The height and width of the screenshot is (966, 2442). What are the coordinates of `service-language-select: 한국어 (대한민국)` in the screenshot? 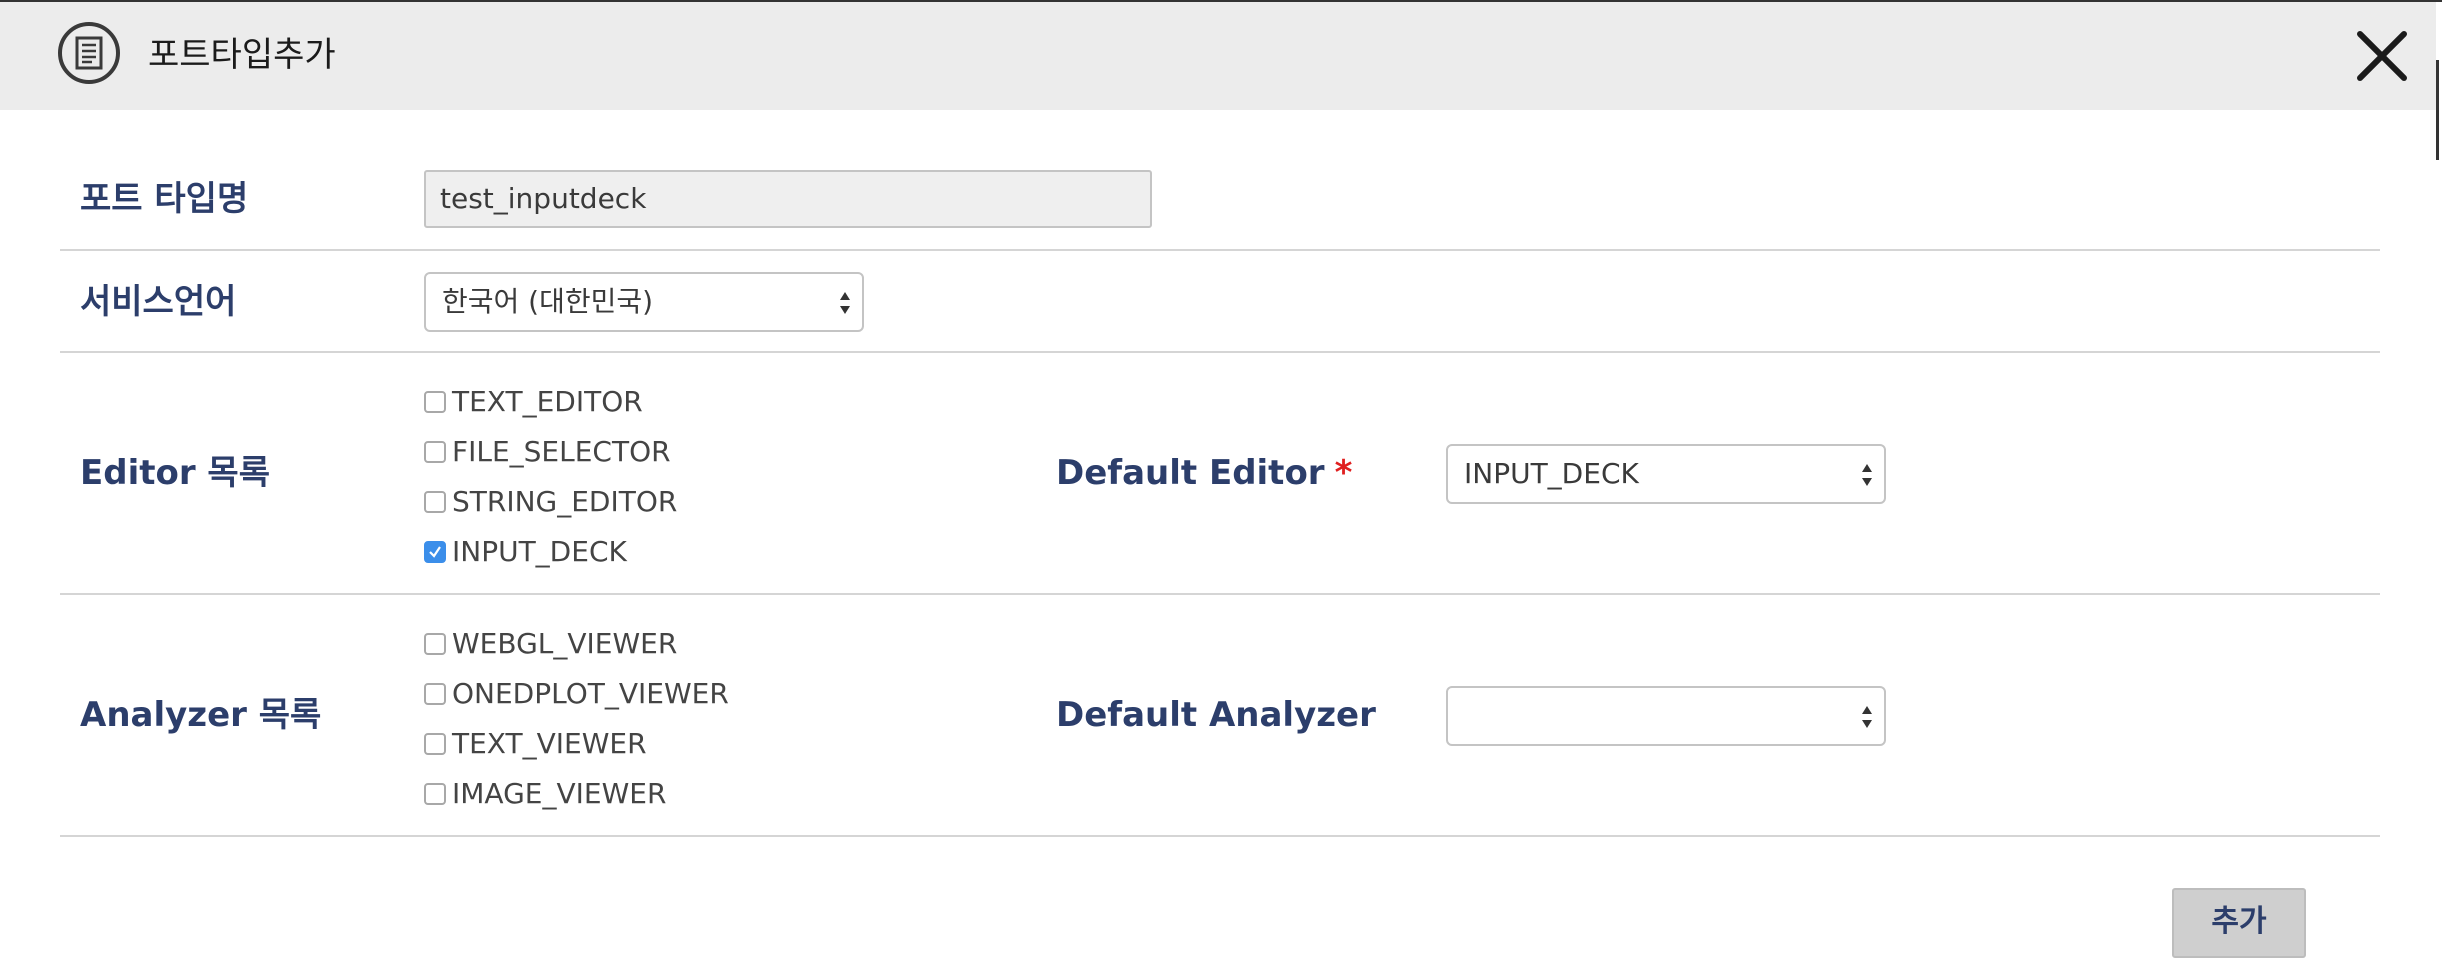 It's located at (644, 302).